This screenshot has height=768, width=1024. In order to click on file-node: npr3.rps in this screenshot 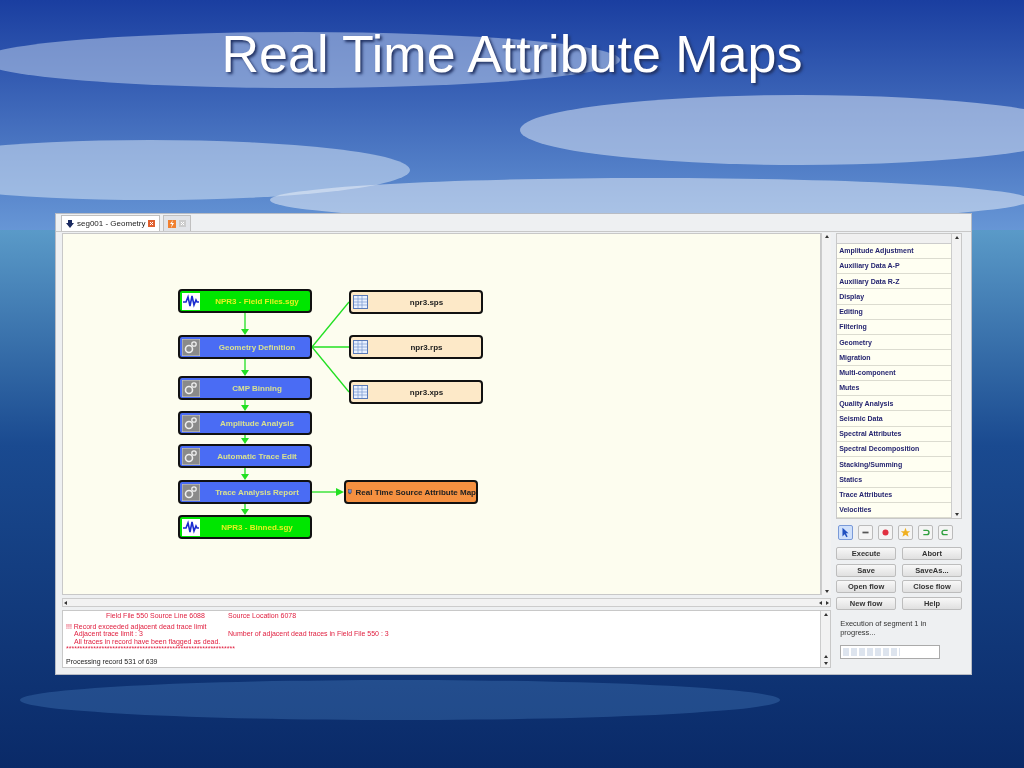, I will do `click(416, 347)`.